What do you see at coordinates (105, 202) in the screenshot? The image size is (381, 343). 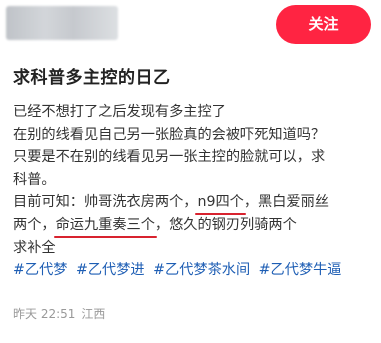 I see `known-prefix: 目前可知：帅哥洗衣房两个，` at bounding box center [105, 202].